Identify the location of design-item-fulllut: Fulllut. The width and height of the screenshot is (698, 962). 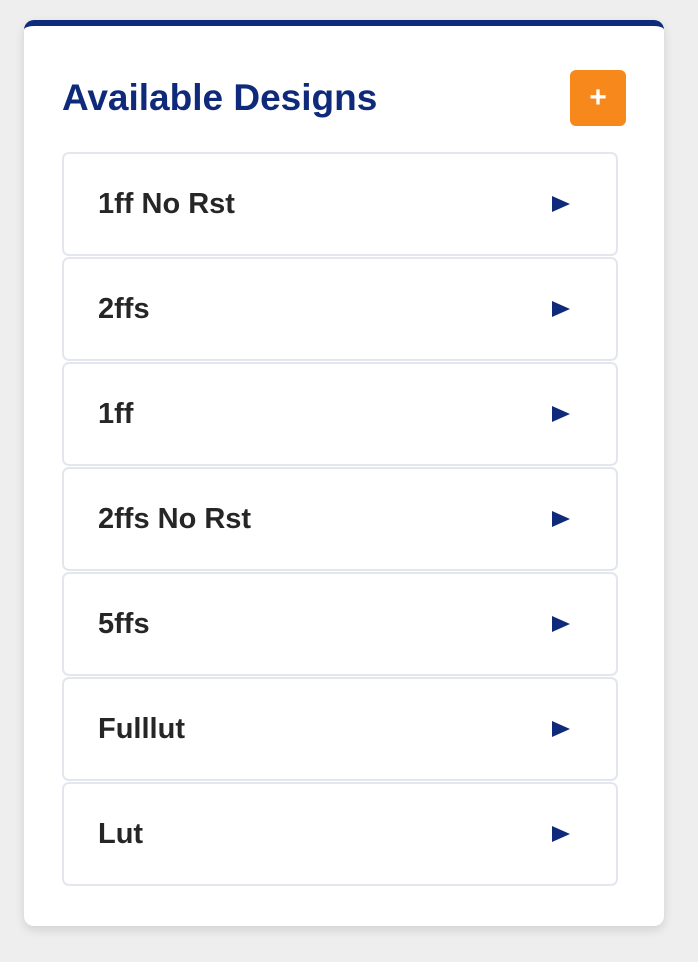
(340, 729).